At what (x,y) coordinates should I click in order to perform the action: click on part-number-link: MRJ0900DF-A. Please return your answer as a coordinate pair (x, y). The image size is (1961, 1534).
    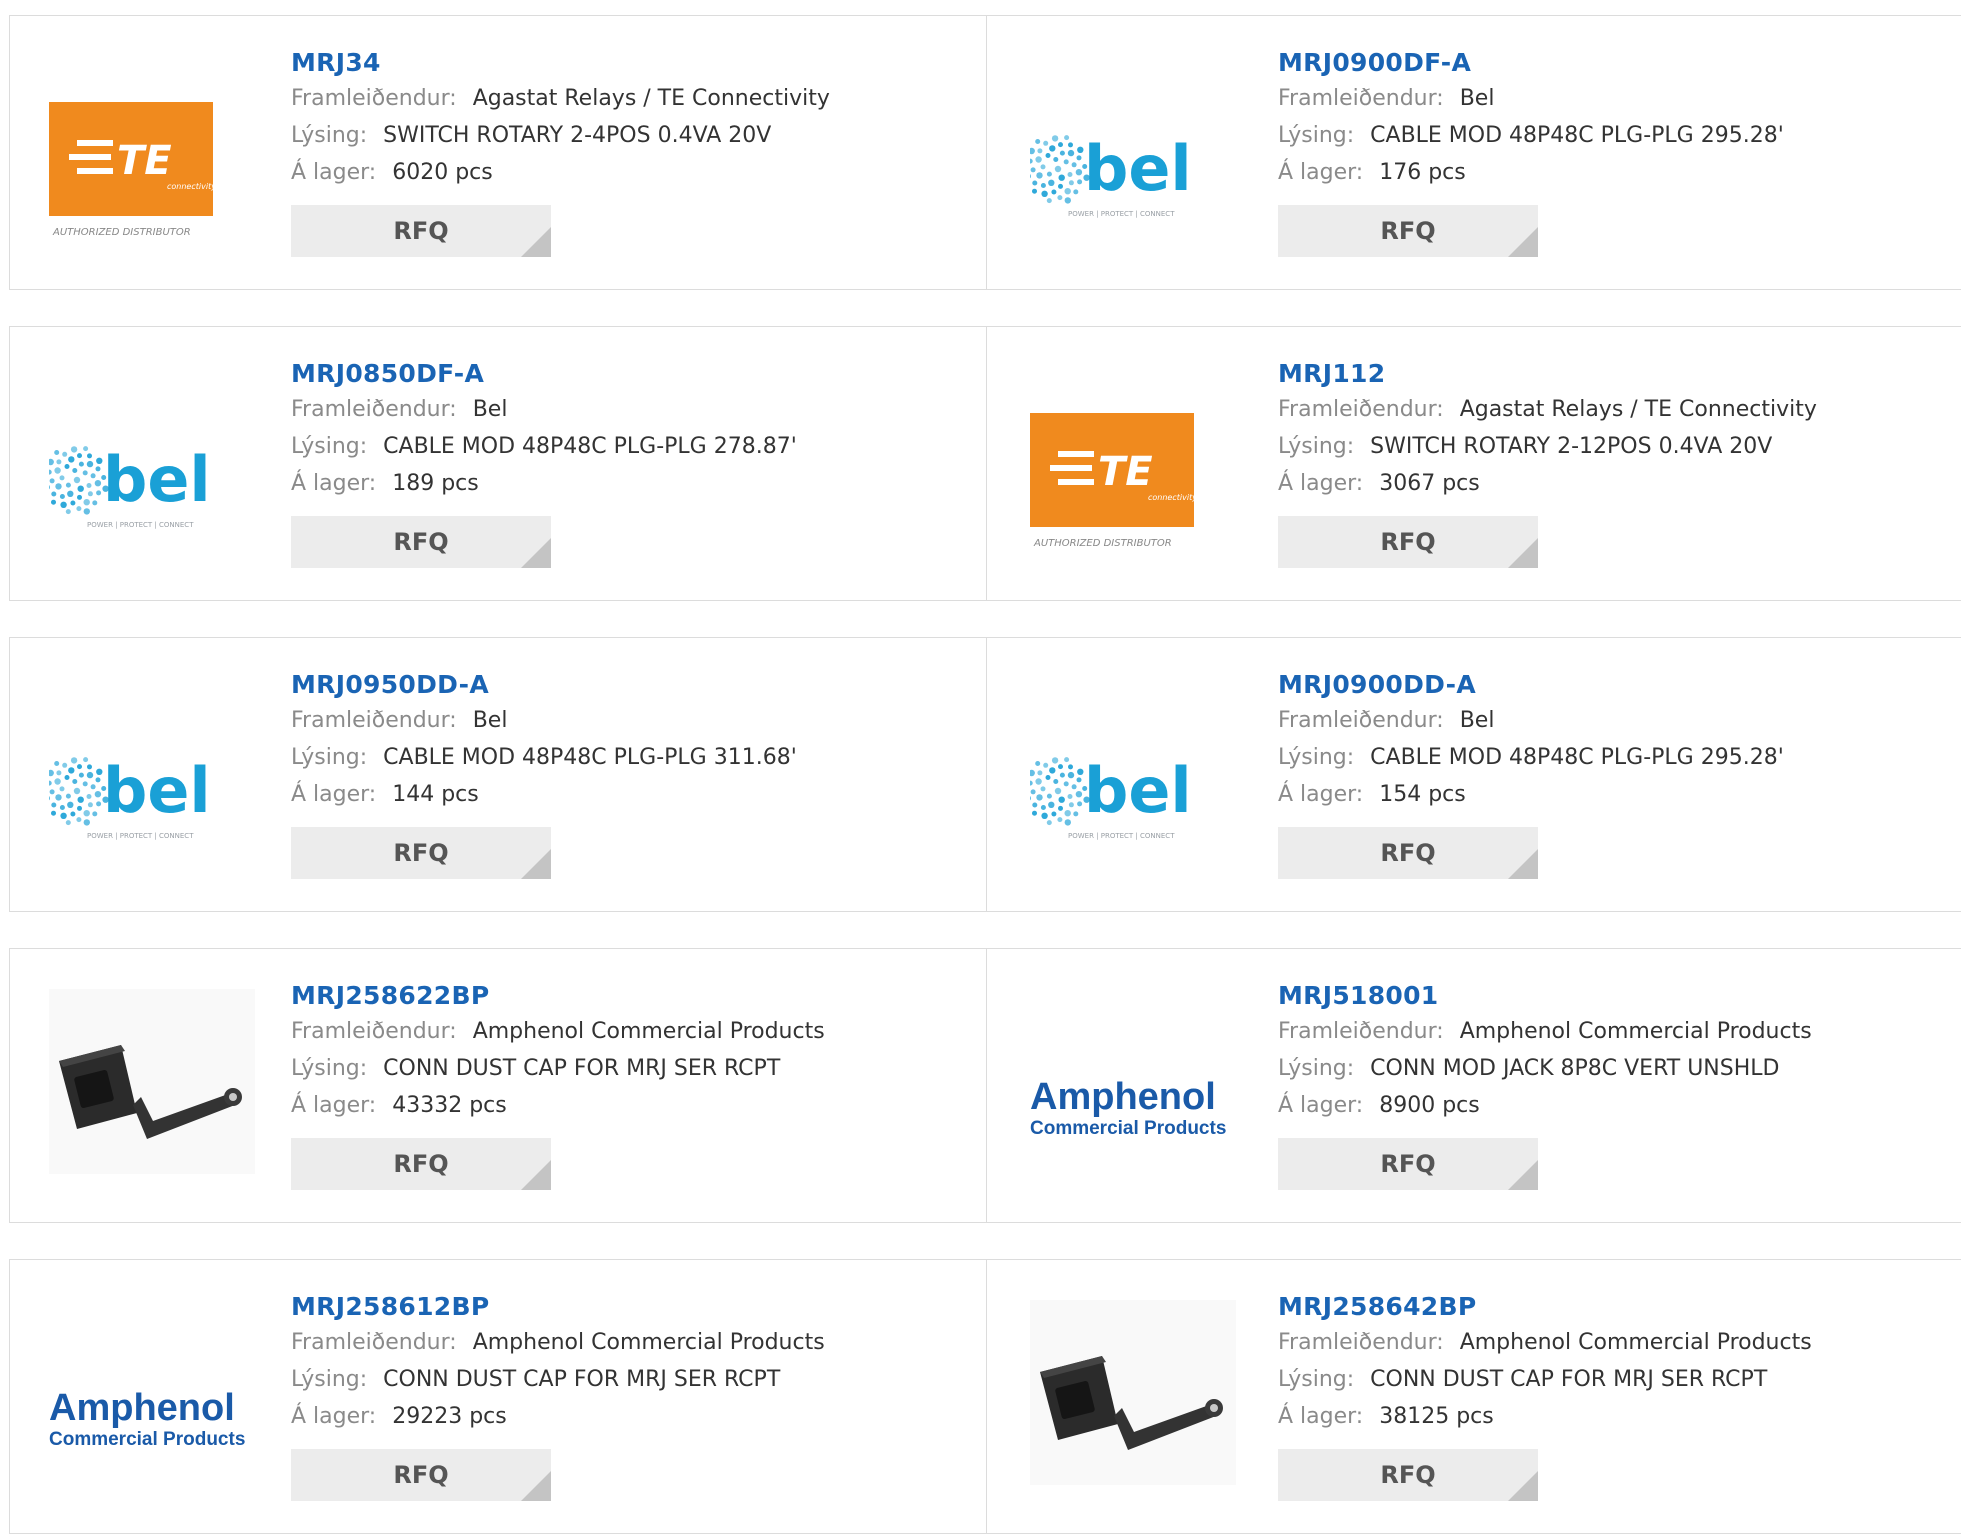
    Looking at the image, I should click on (1531, 63).